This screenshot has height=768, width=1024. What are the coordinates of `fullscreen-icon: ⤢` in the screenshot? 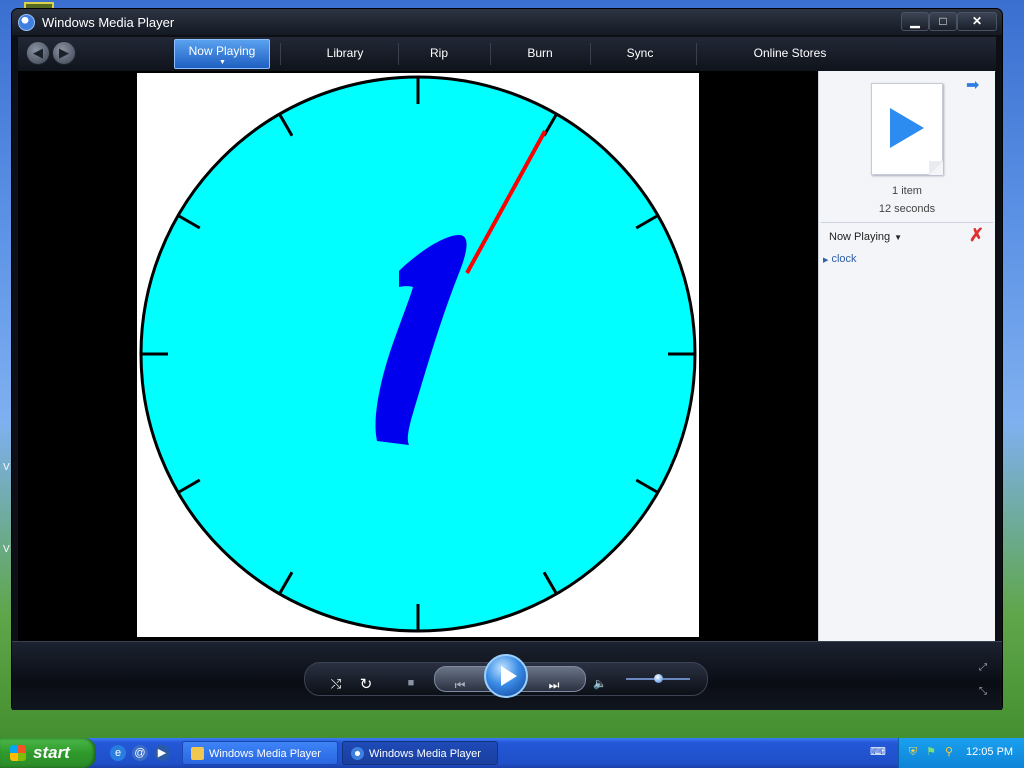 It's located at (983, 667).